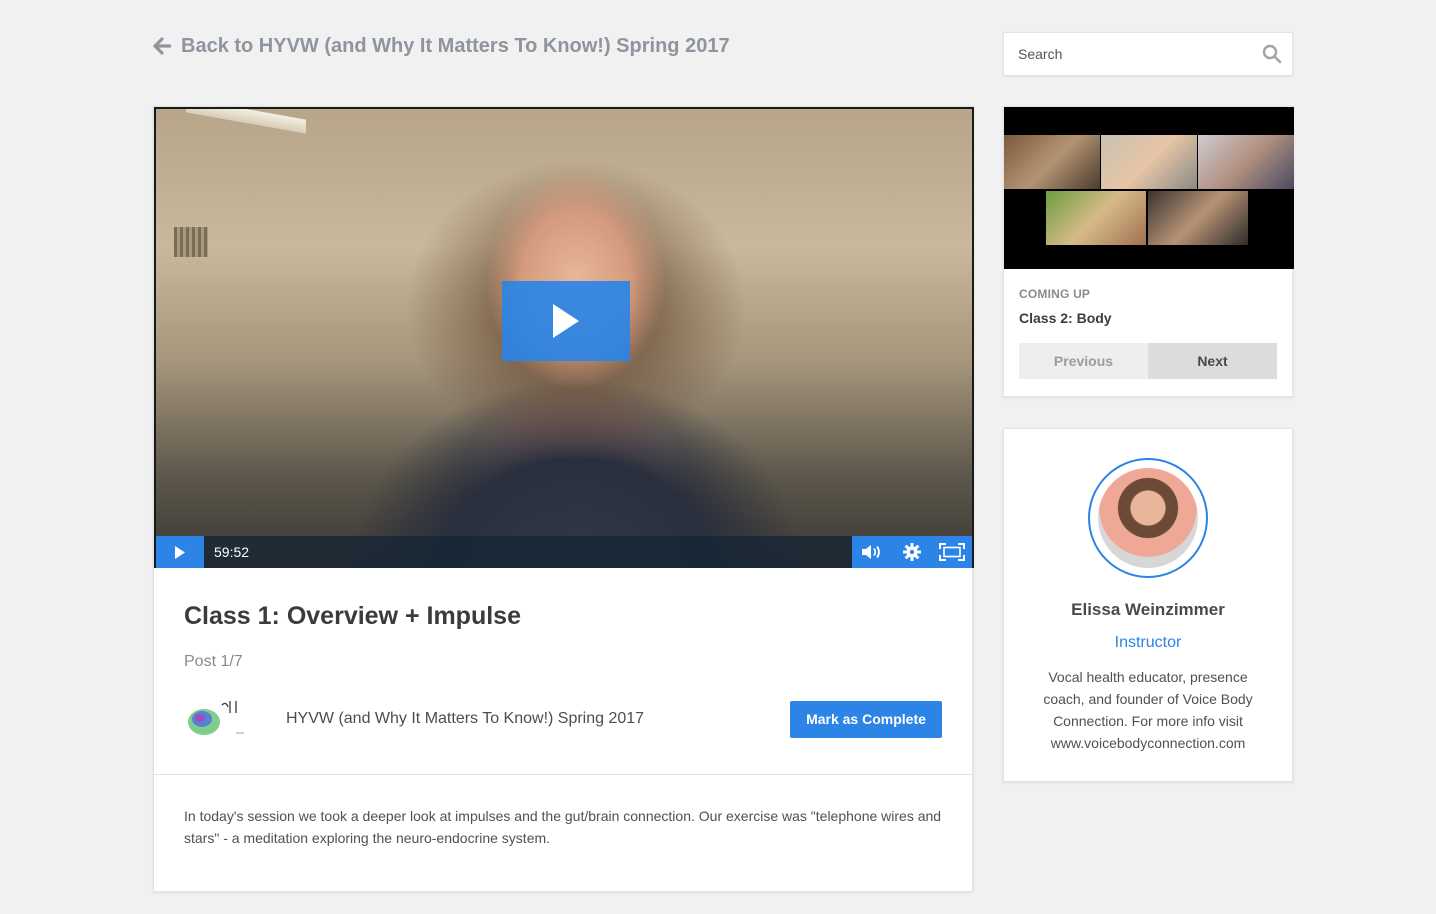 The width and height of the screenshot is (1436, 914). I want to click on volume-button, so click(872, 552).